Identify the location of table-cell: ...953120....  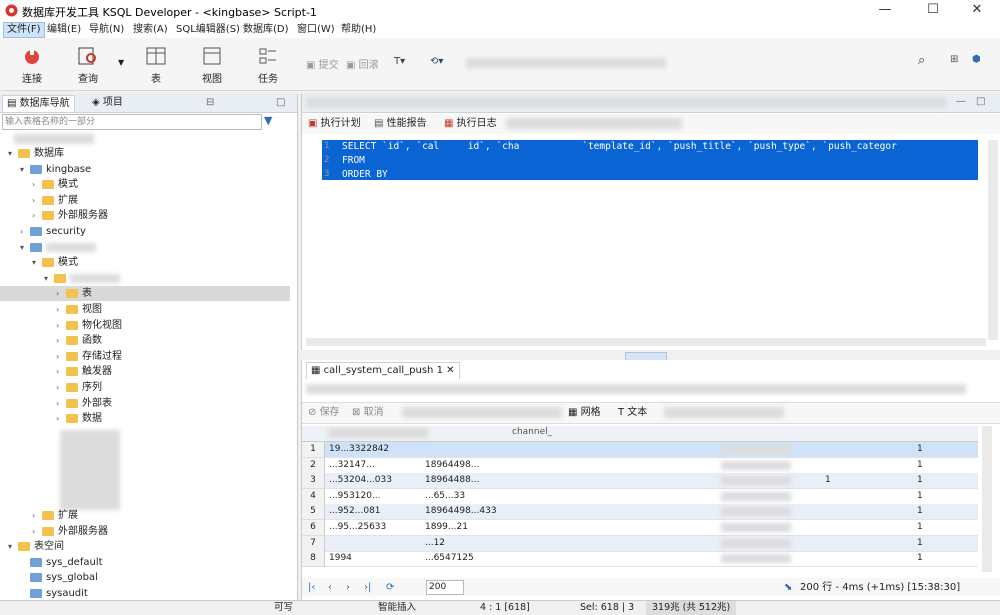
(374, 496).